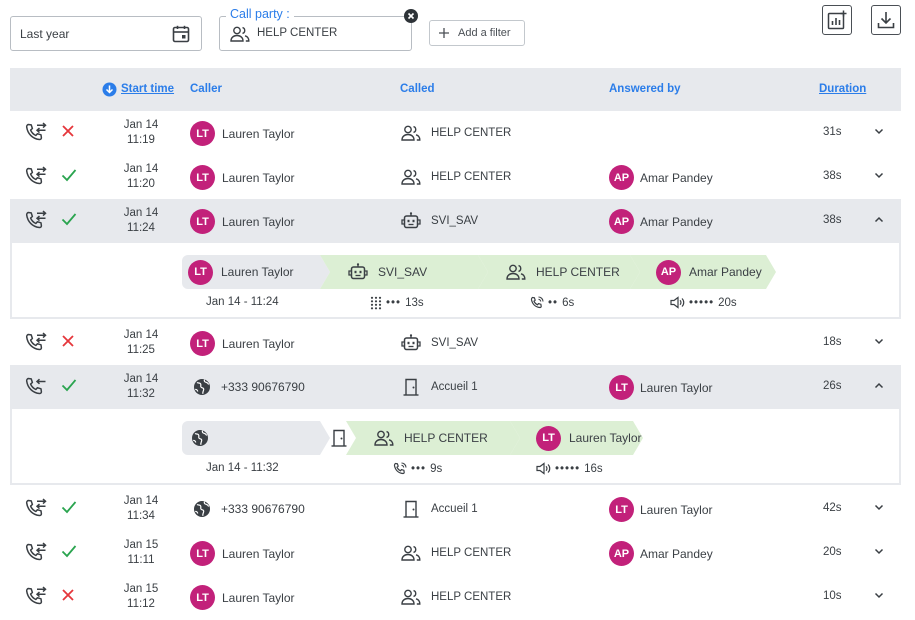  I want to click on answered-by: LT Lauren Taylor, so click(661, 509).